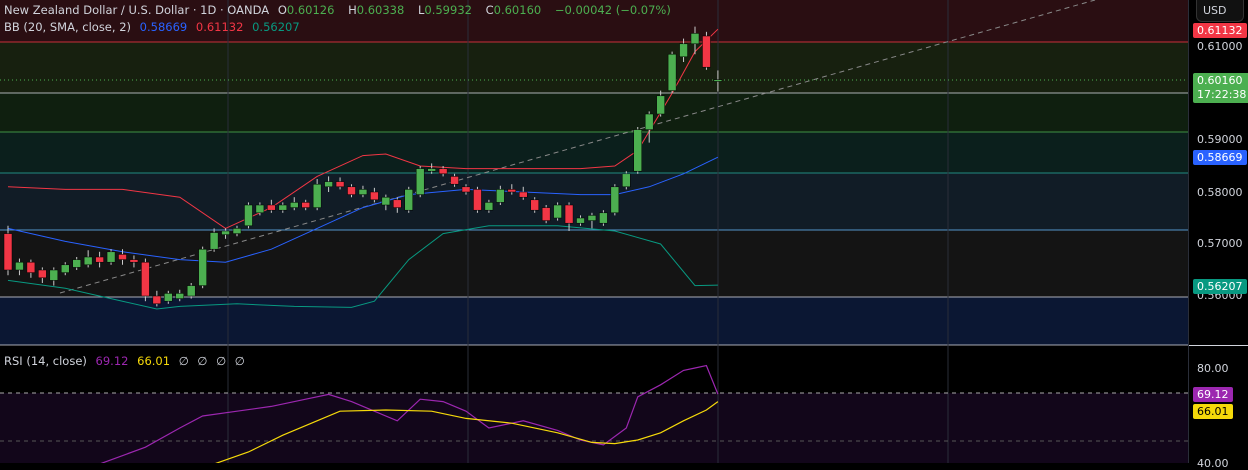  Describe the element at coordinates (183, 361) in the screenshot. I see `rsi-extra-1: ∅` at that location.